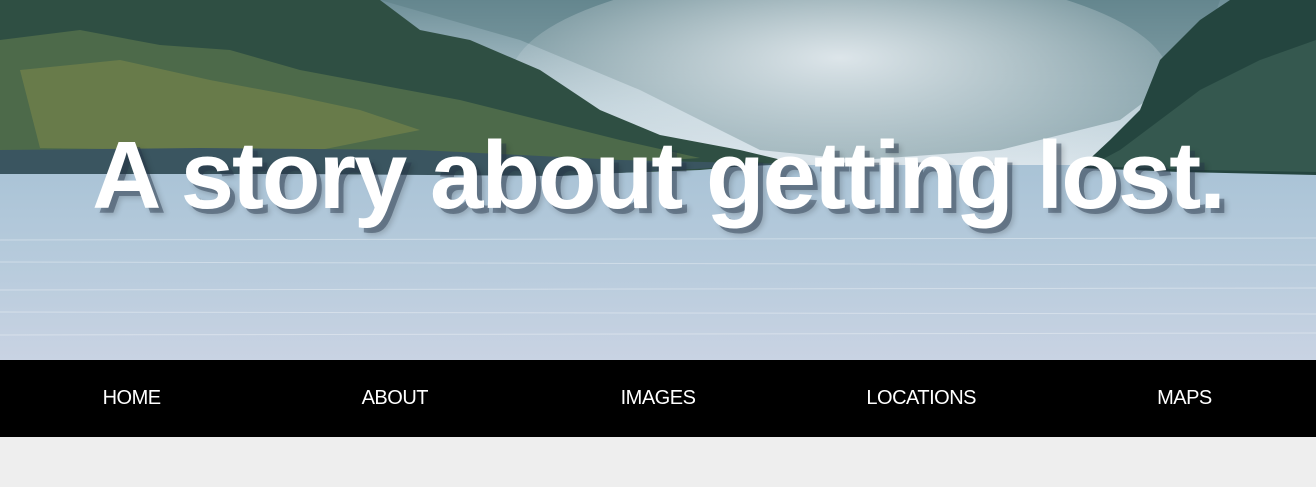  Describe the element at coordinates (1184, 398) in the screenshot. I see `nav-item-maps: MAPS` at that location.